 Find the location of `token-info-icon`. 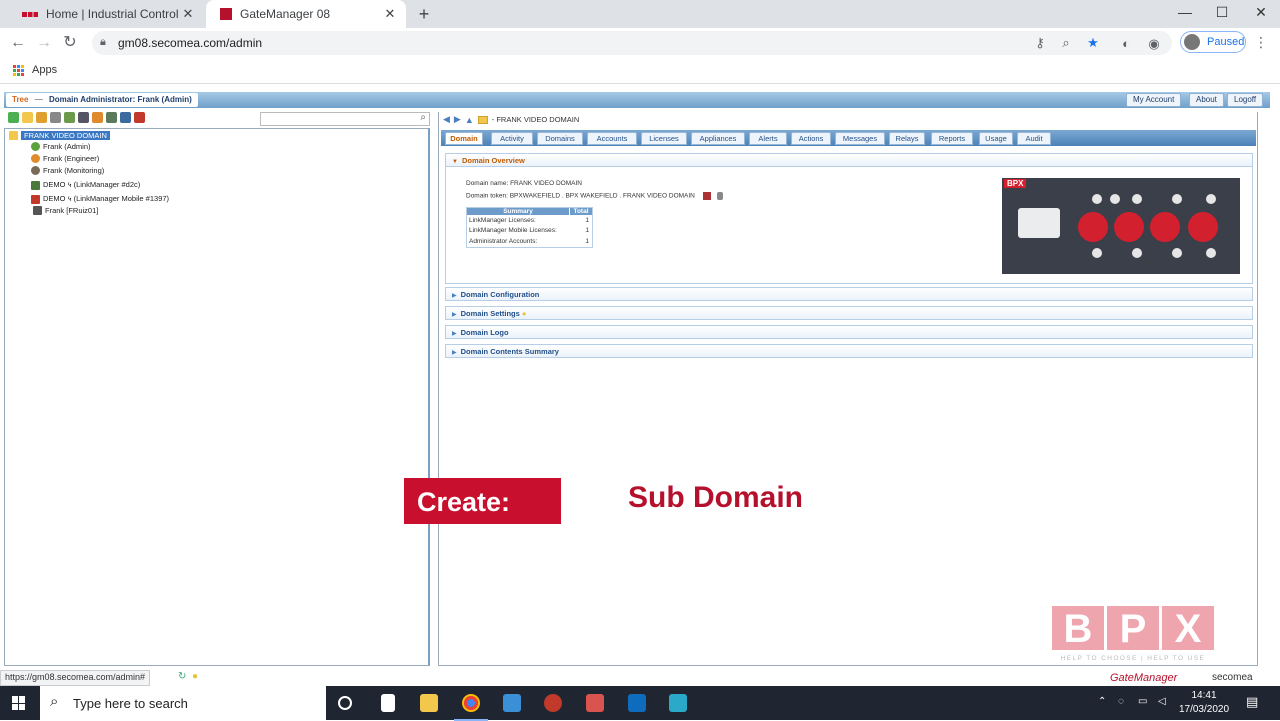

token-info-icon is located at coordinates (719, 196).